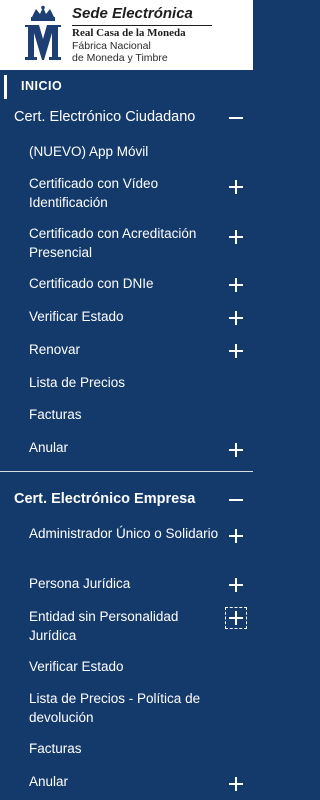  I want to click on org-name-line2: de Moneda y Timbre, so click(120, 58).